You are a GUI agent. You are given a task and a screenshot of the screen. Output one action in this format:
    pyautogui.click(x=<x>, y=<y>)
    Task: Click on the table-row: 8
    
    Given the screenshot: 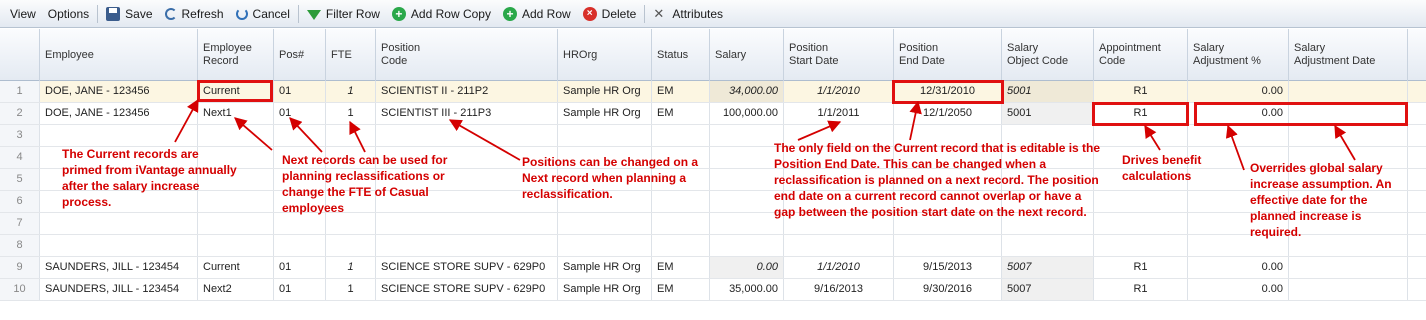 What is the action you would take?
    pyautogui.click(x=713, y=246)
    